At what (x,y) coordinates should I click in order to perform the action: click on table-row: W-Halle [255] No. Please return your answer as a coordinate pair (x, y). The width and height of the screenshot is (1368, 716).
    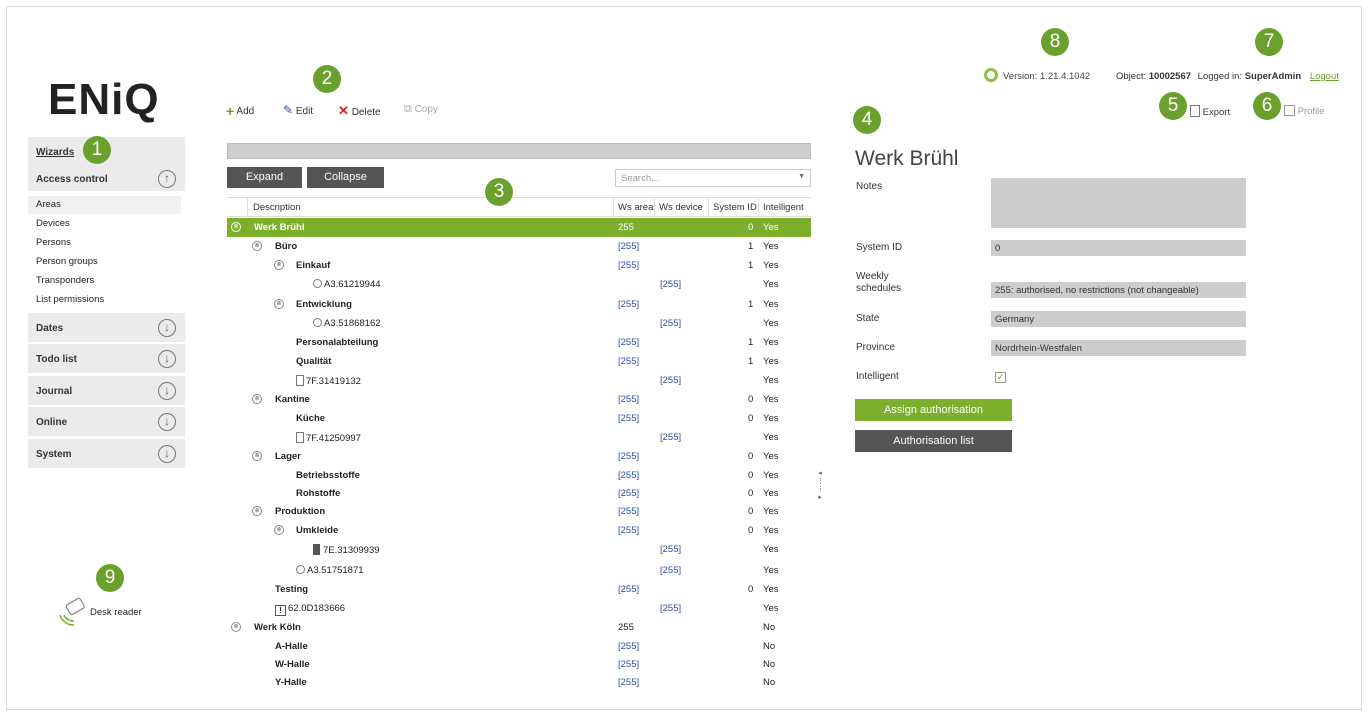
    Looking at the image, I should click on (519, 664).